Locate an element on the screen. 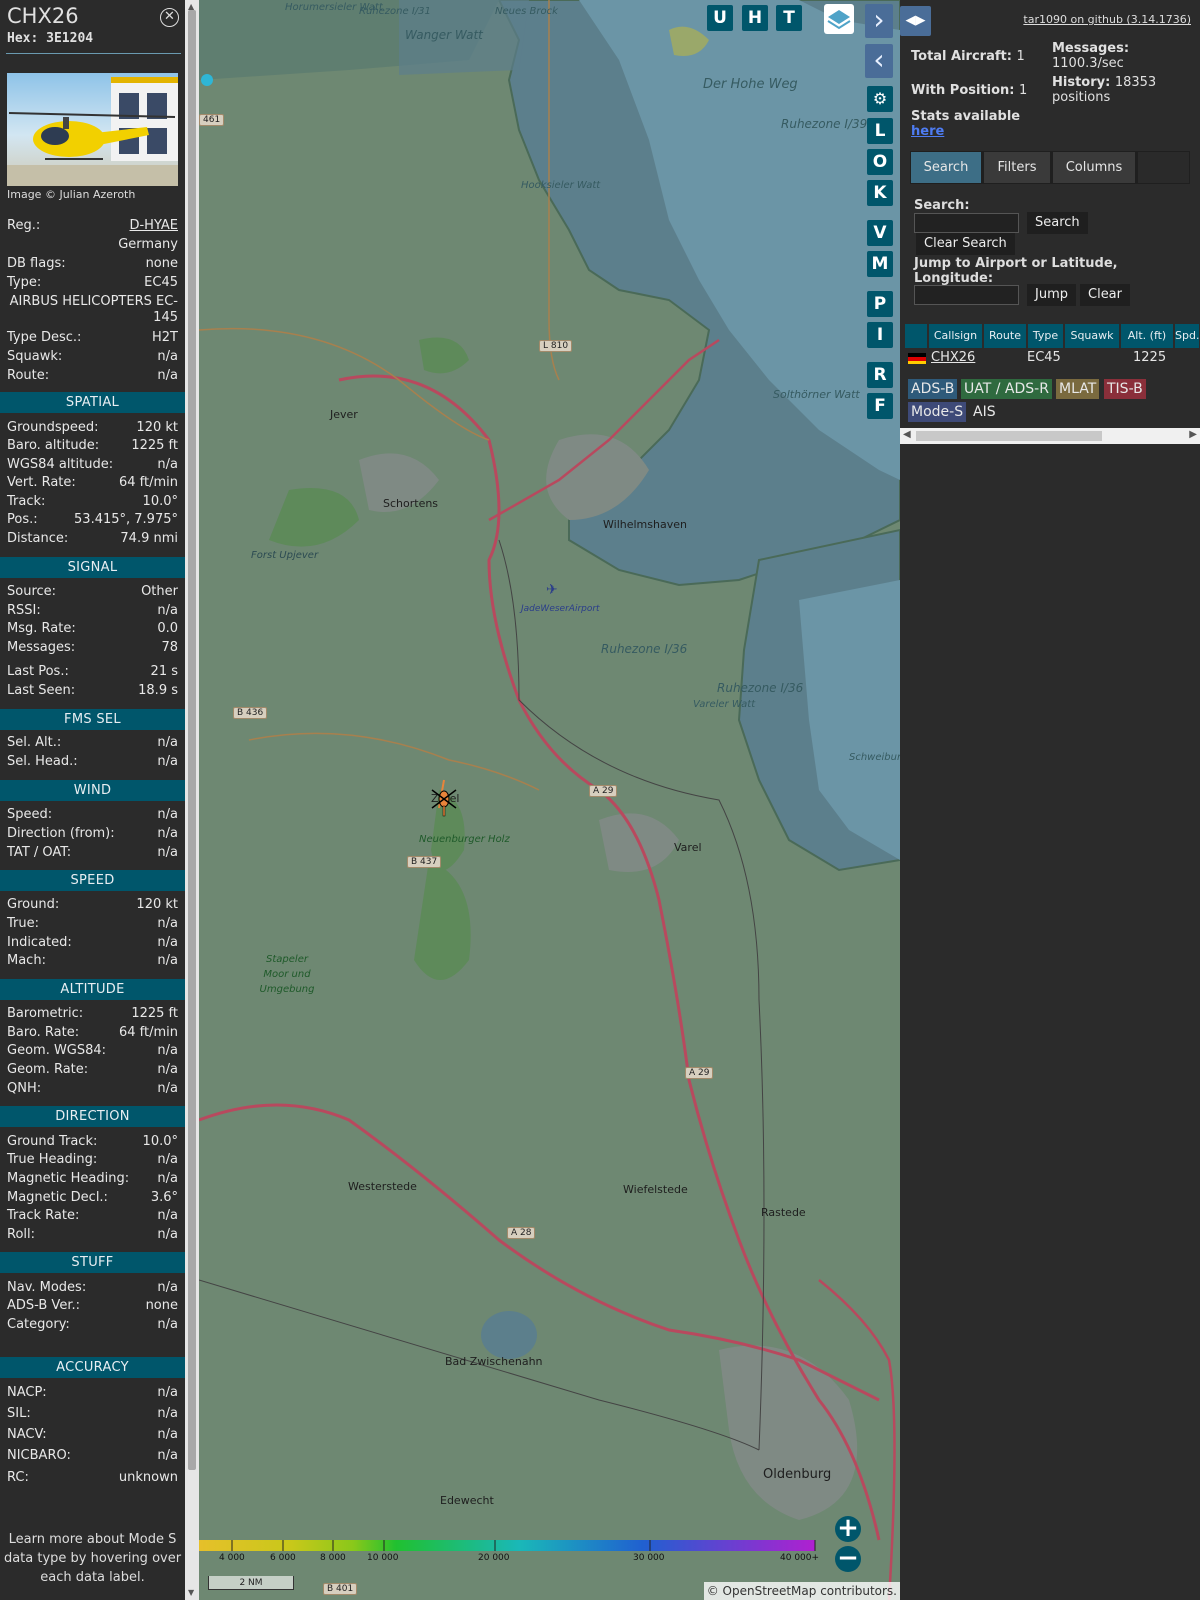 Image resolution: width=1200 pixels, height=1600 pixels. toggle-t-button: T is located at coordinates (789, 18).